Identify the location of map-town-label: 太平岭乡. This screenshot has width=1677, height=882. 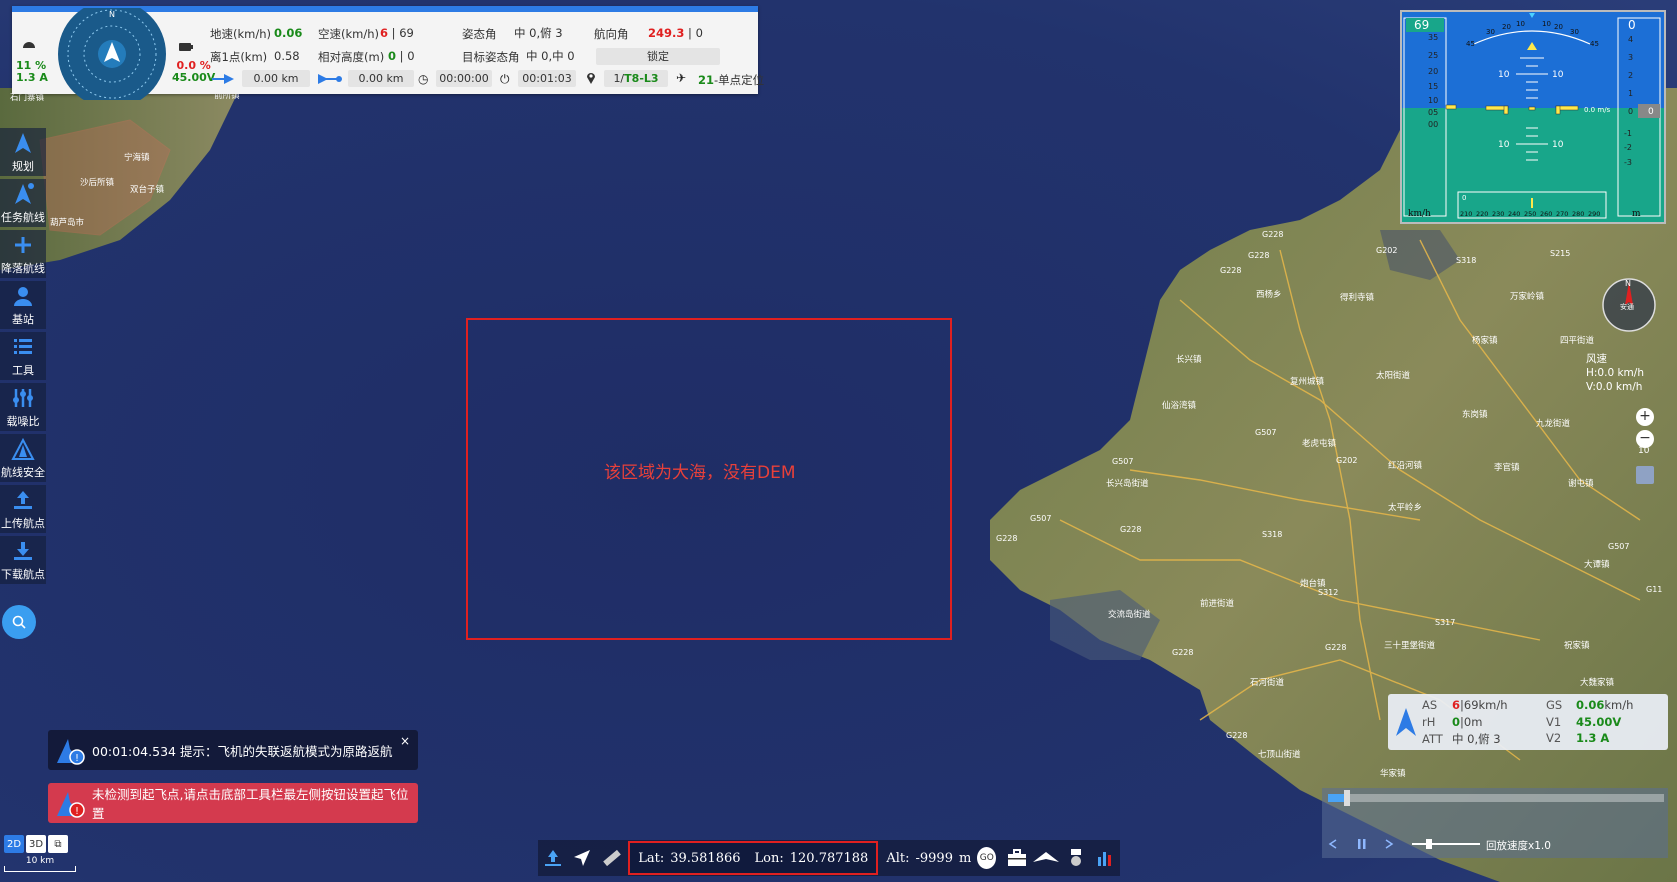
(1405, 507).